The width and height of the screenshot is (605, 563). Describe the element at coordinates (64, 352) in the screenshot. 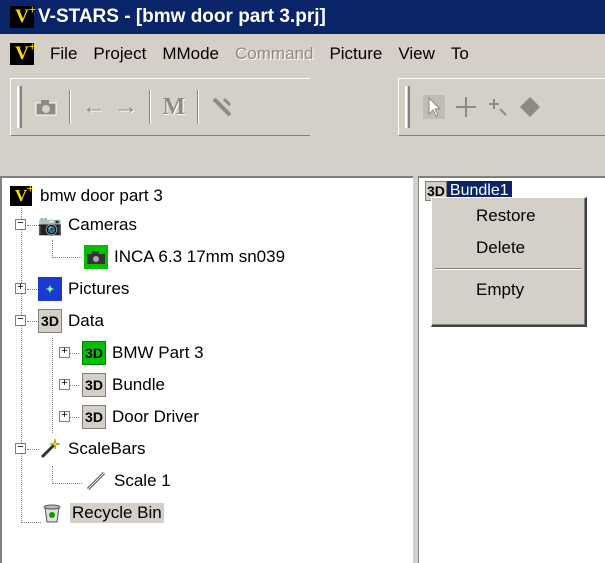

I see `bmw-part-expand-icon: +` at that location.